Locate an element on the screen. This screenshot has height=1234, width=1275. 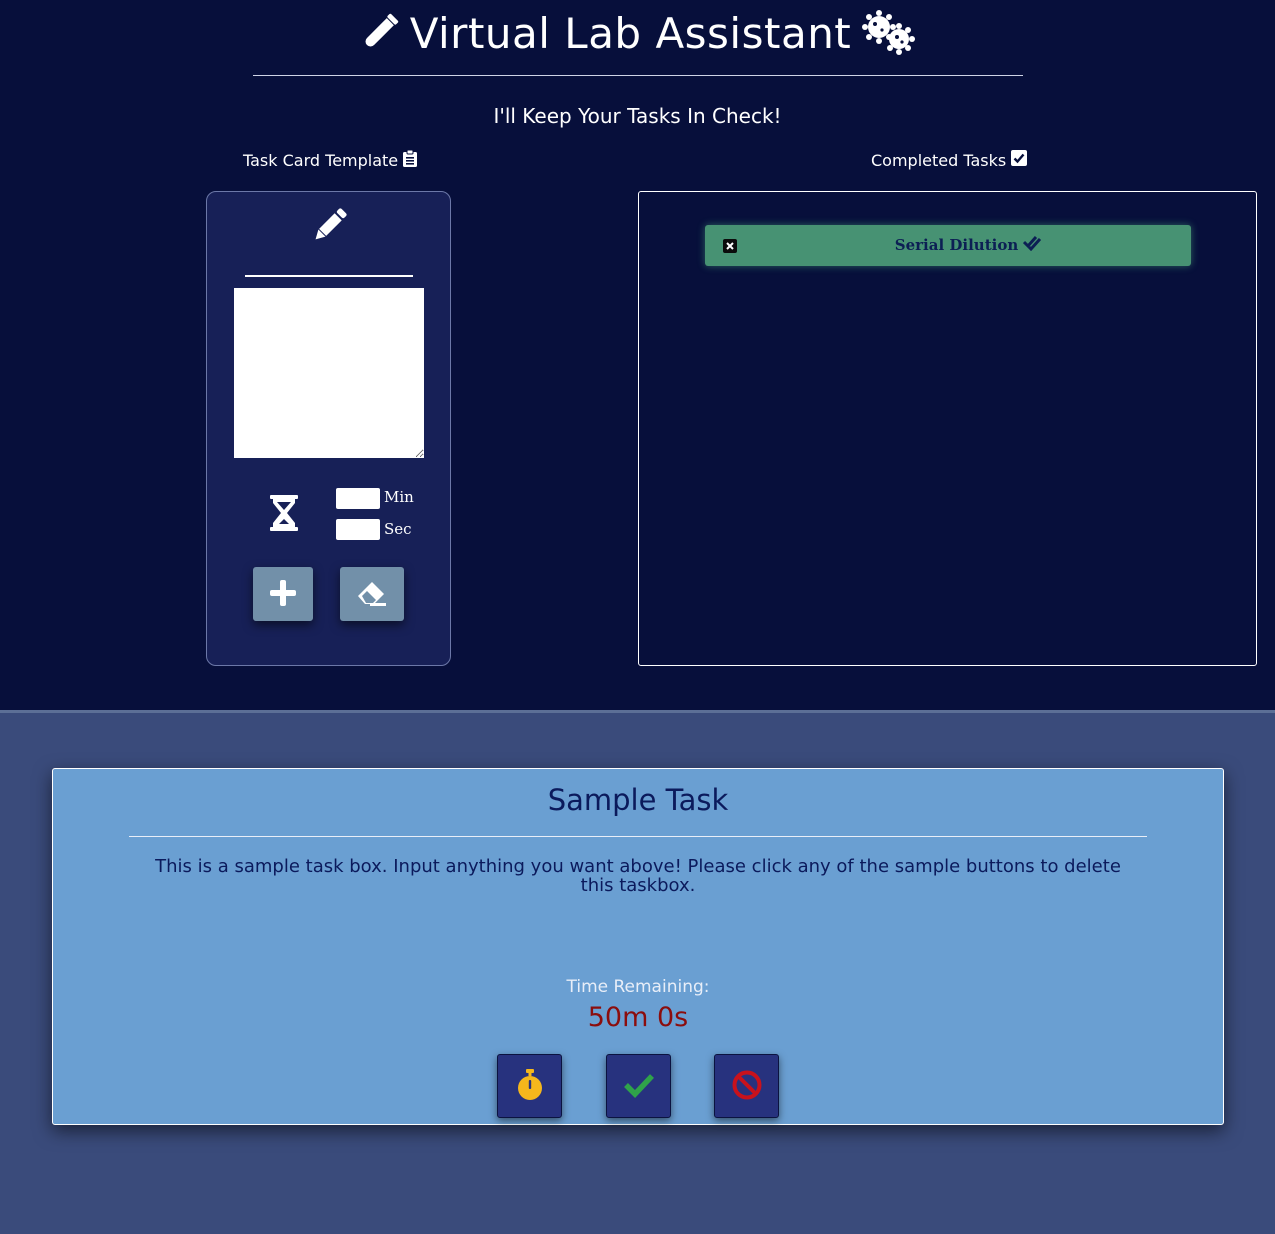
seconds-label: Sec is located at coordinates (398, 529).